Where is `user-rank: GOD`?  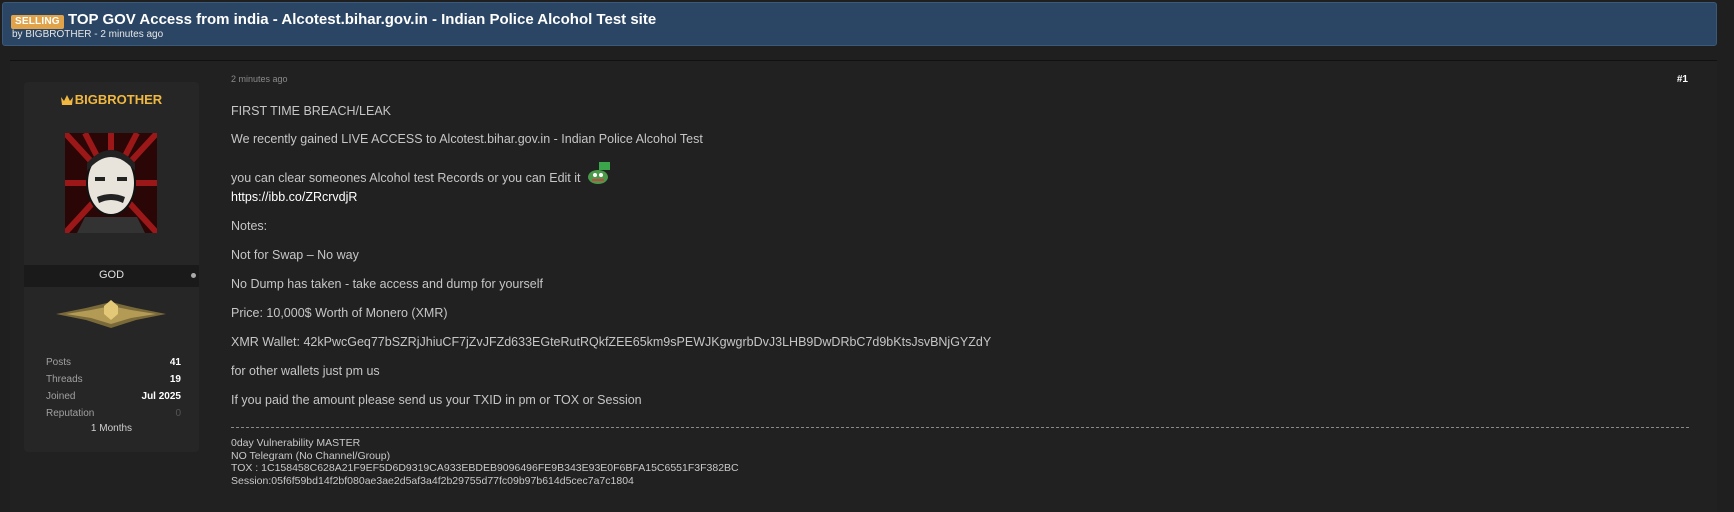
user-rank: GOD is located at coordinates (111, 275).